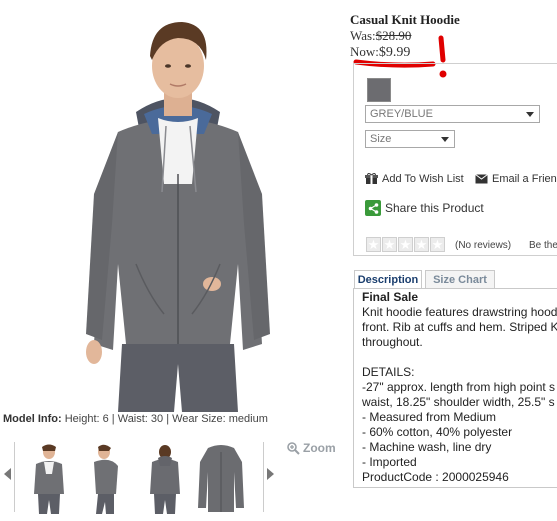 The image size is (557, 521). What do you see at coordinates (364, 51) in the screenshot?
I see `now-label: Now:` at bounding box center [364, 51].